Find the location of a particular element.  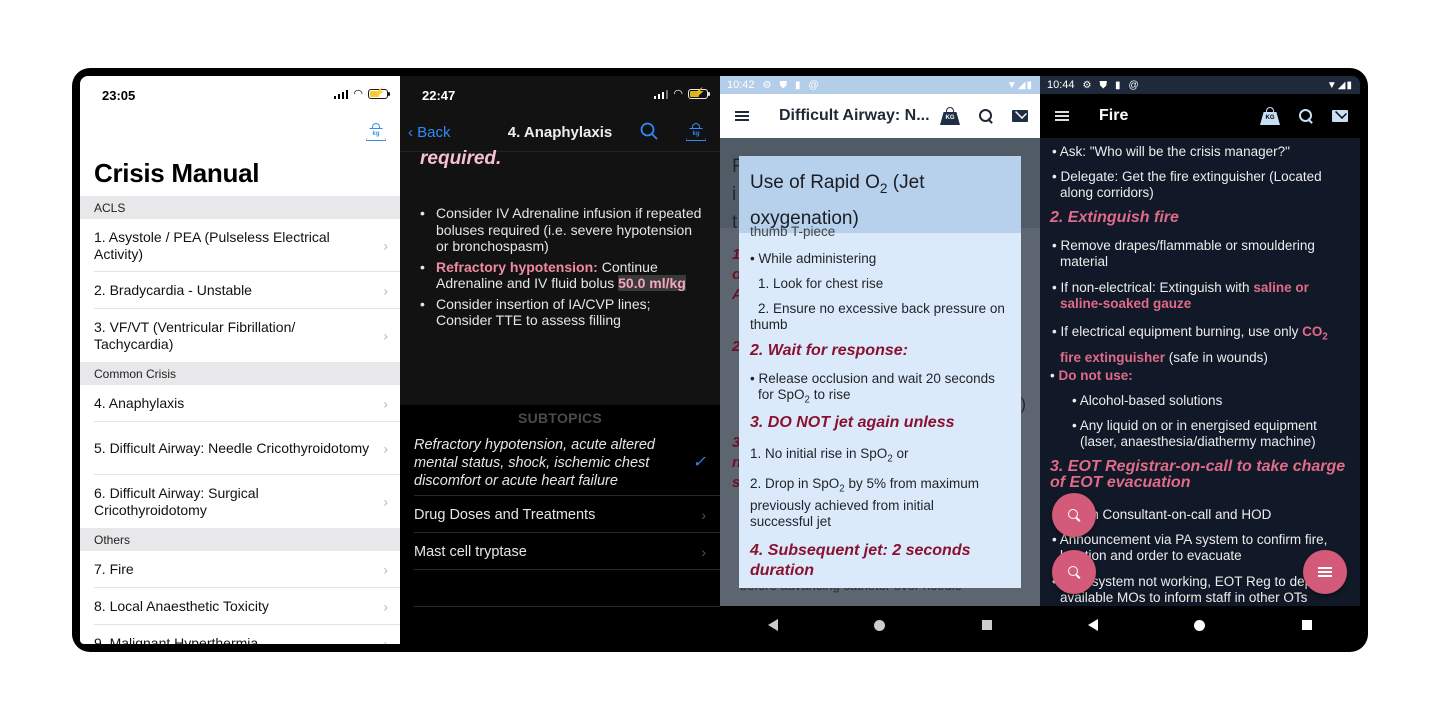

zoom-in-fab is located at coordinates (1074, 515).